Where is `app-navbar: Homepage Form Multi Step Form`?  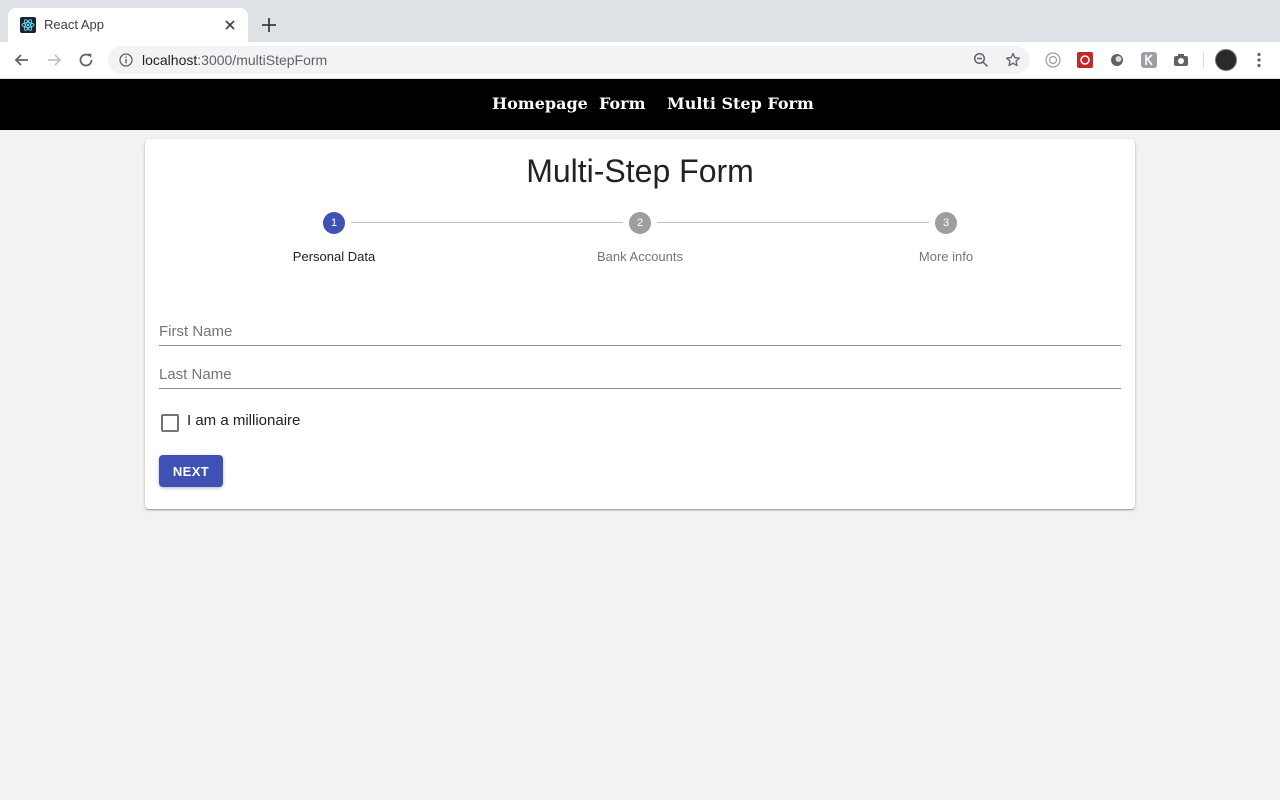 app-navbar: Homepage Form Multi Step Form is located at coordinates (640, 104).